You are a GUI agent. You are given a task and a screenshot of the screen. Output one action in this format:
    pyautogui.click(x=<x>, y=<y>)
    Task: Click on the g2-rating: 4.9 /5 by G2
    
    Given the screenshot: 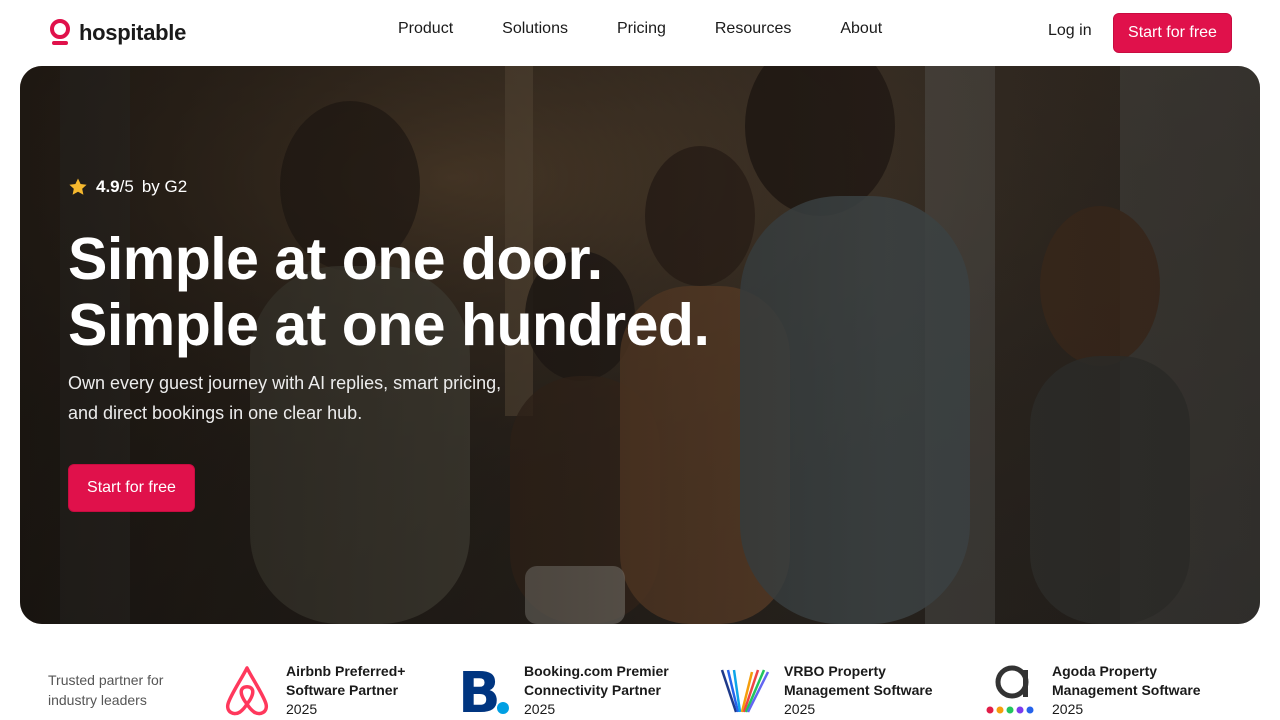 What is the action you would take?
    pyautogui.click(x=127, y=187)
    